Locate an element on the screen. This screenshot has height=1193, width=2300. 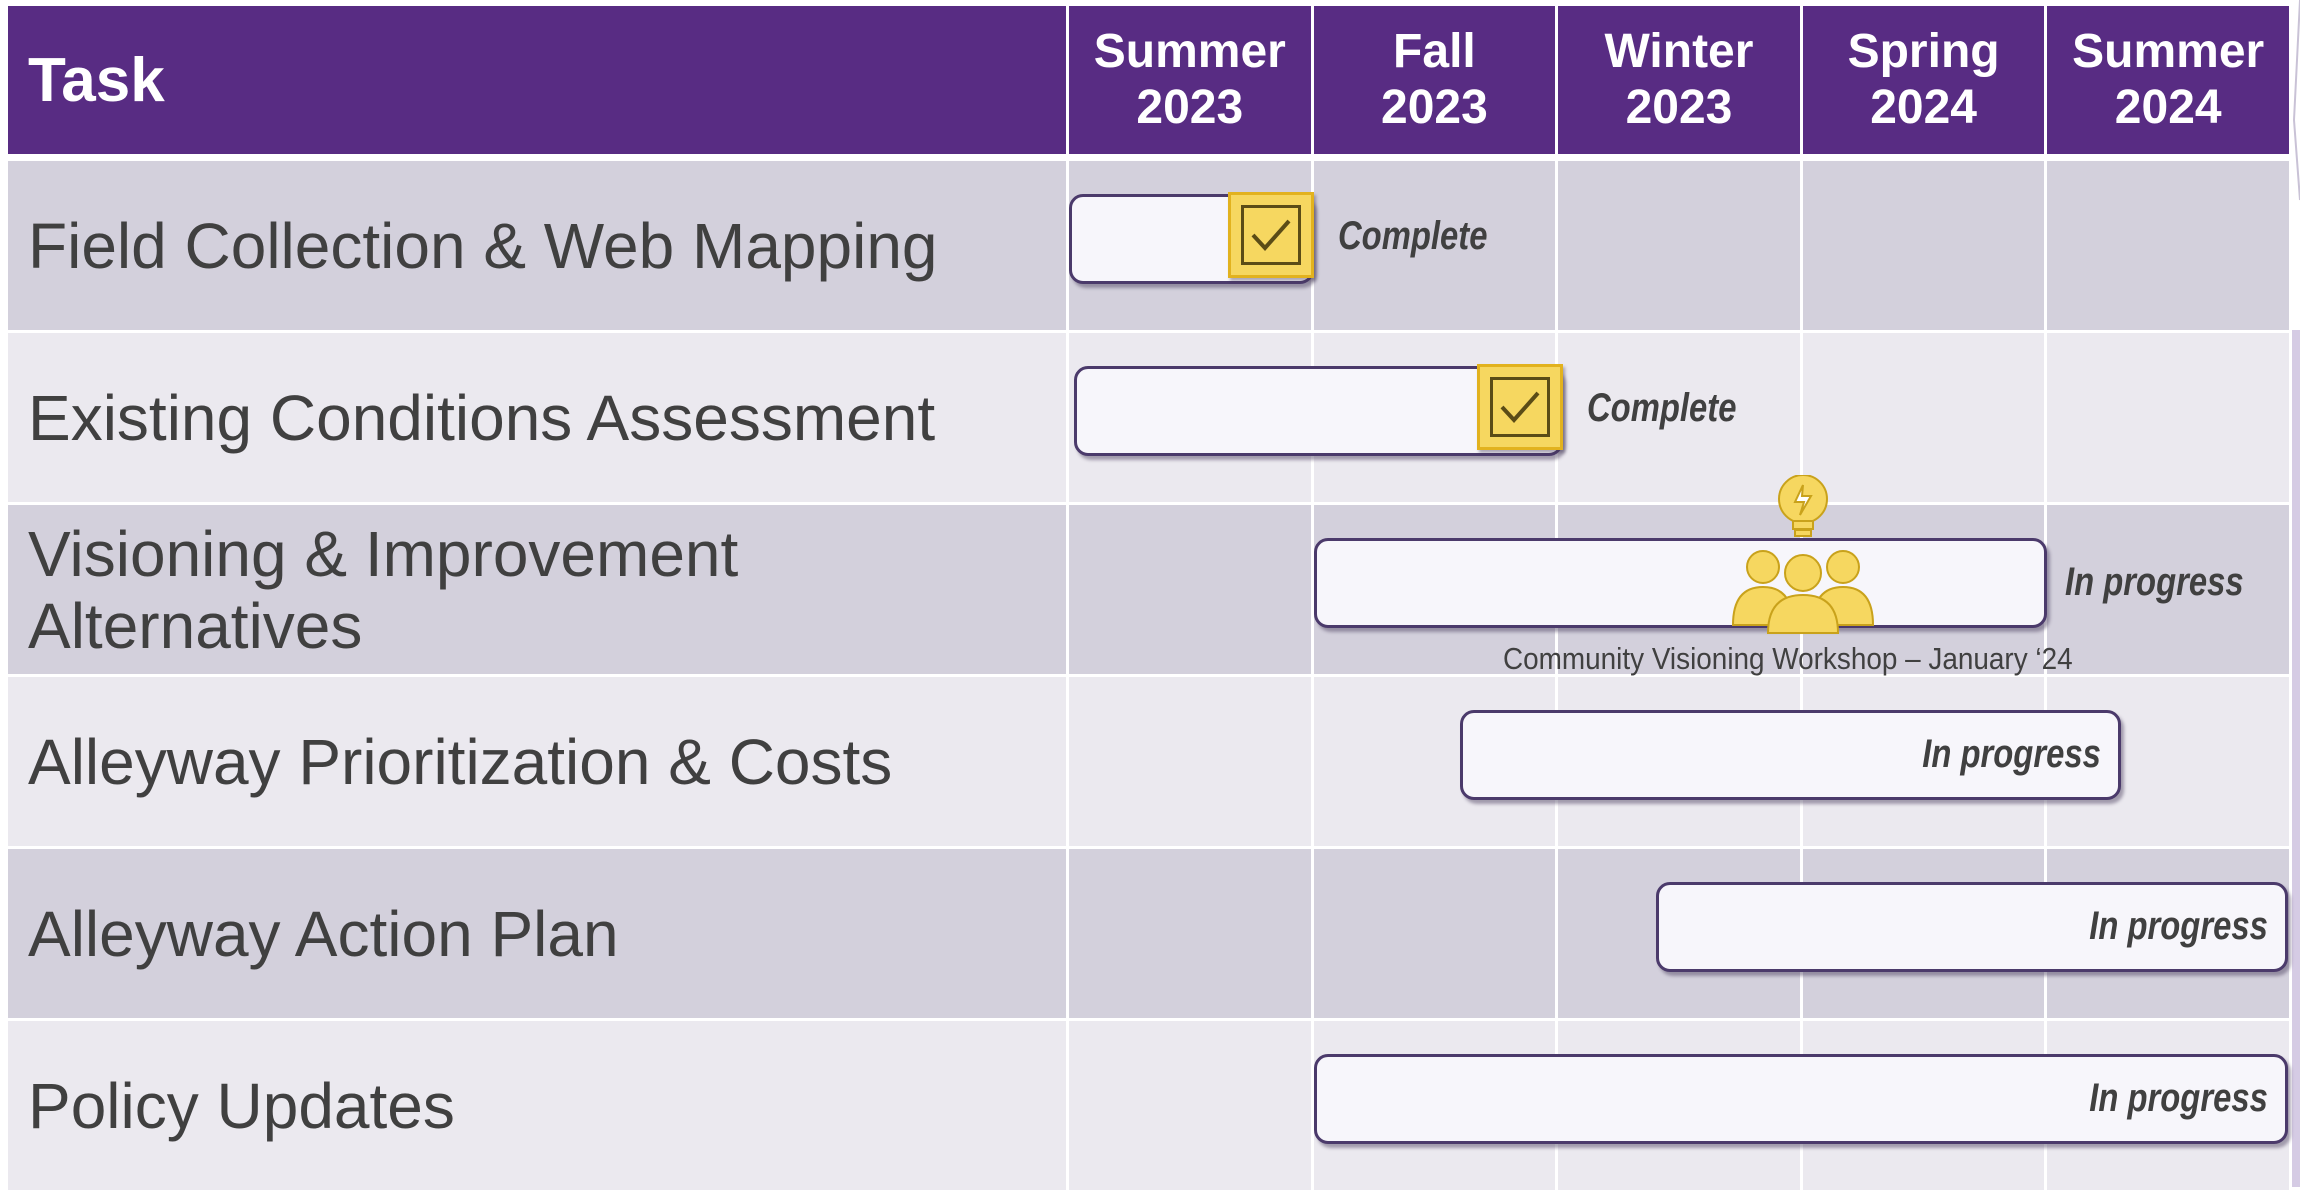
task-name: Visioning & Improvement Alternatives is located at coordinates (383, 589).